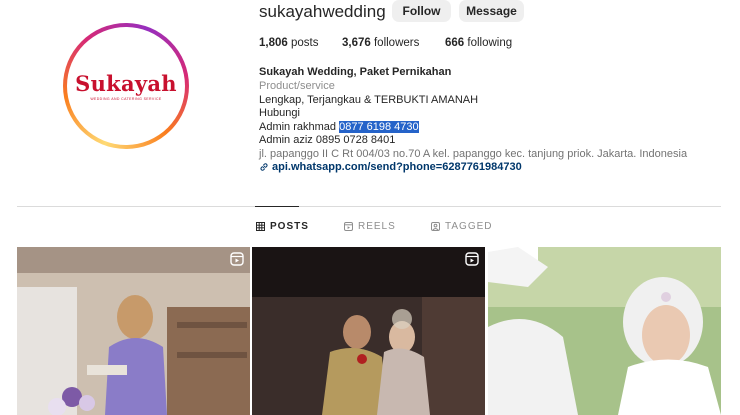 The image size is (740, 415). What do you see at coordinates (327, 140) in the screenshot?
I see `bio-admin-2: Admin aziz 0895 0728 8401` at bounding box center [327, 140].